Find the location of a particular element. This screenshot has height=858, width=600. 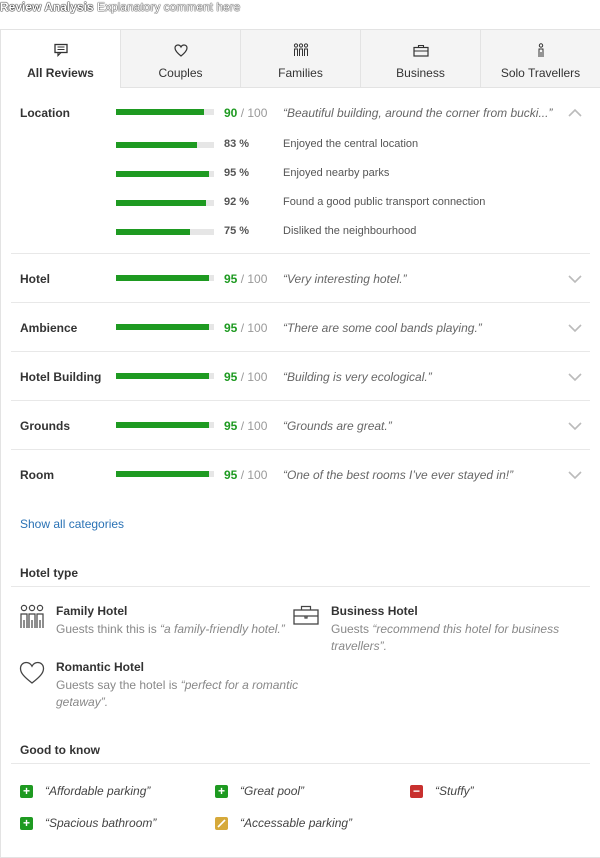

detail-percent: 95 % is located at coordinates (237, 173).